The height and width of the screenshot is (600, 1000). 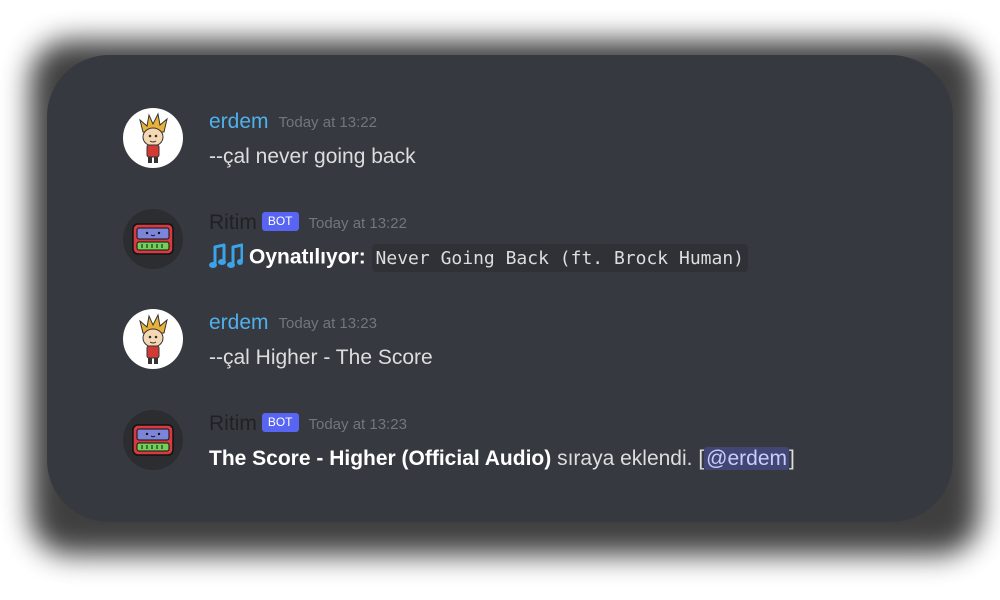 I want to click on message-header: Ritim BOT Today at 13:22, so click(x=308, y=223).